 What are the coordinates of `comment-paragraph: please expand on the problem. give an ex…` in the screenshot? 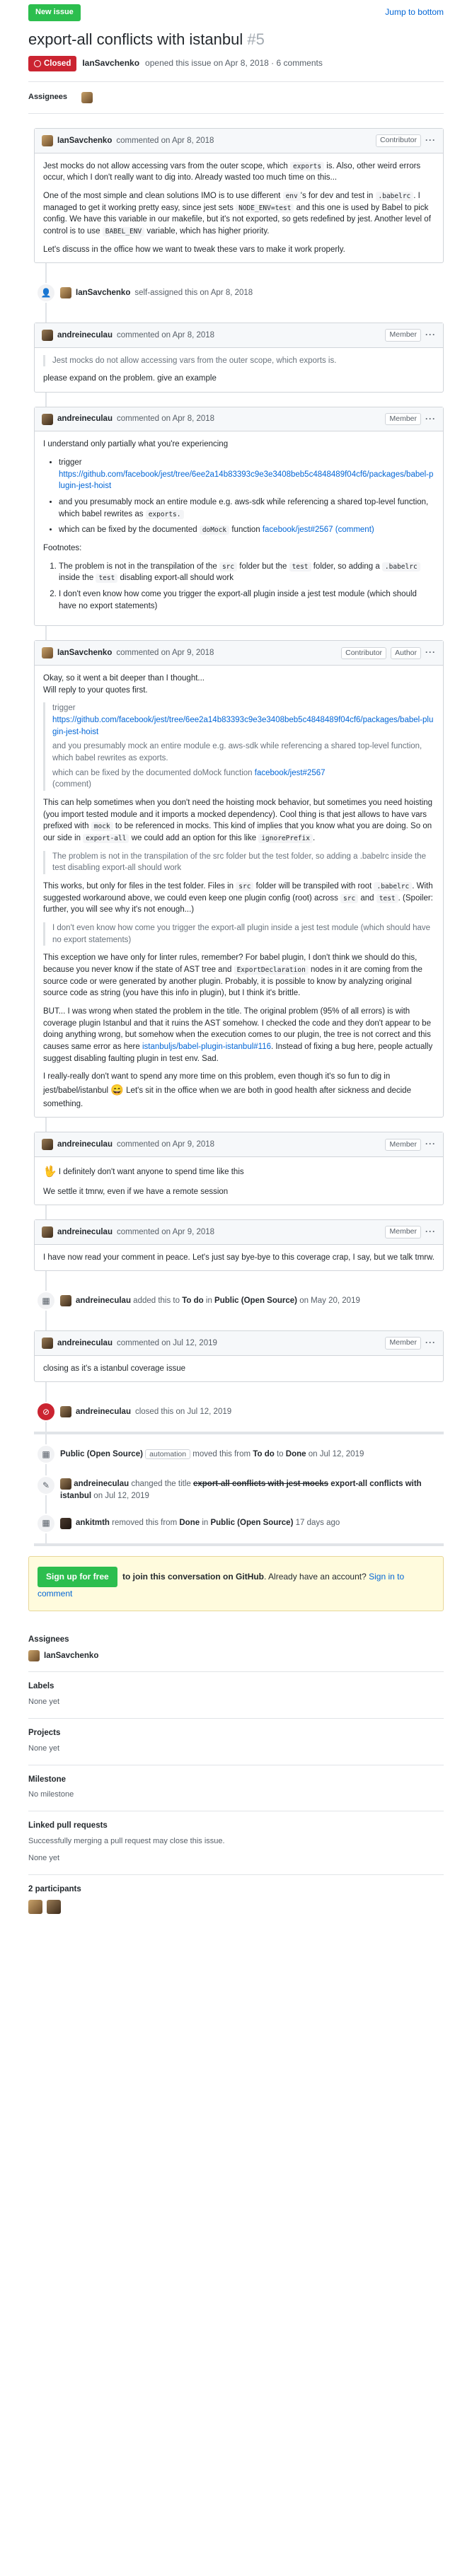 It's located at (130, 378).